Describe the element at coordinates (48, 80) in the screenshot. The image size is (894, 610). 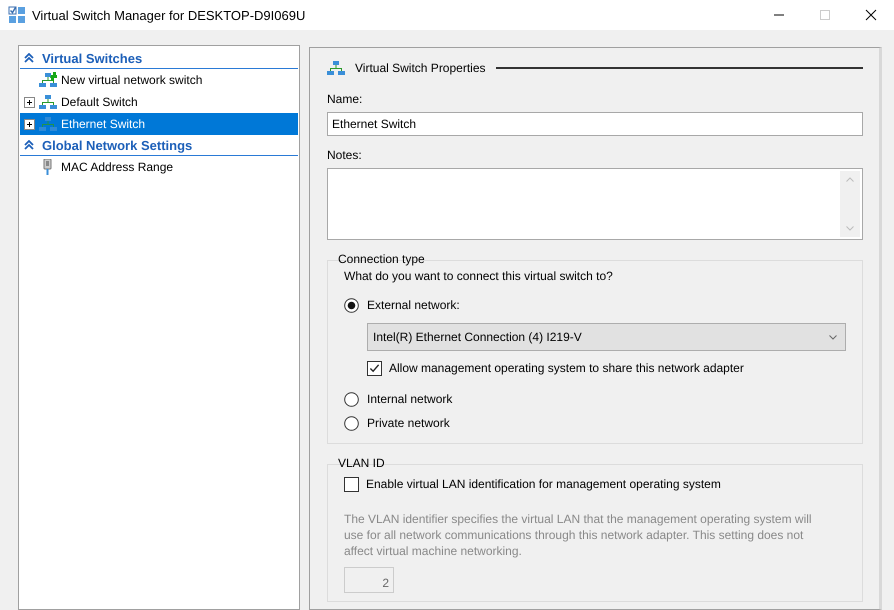
I see `add-switch-icon` at that location.